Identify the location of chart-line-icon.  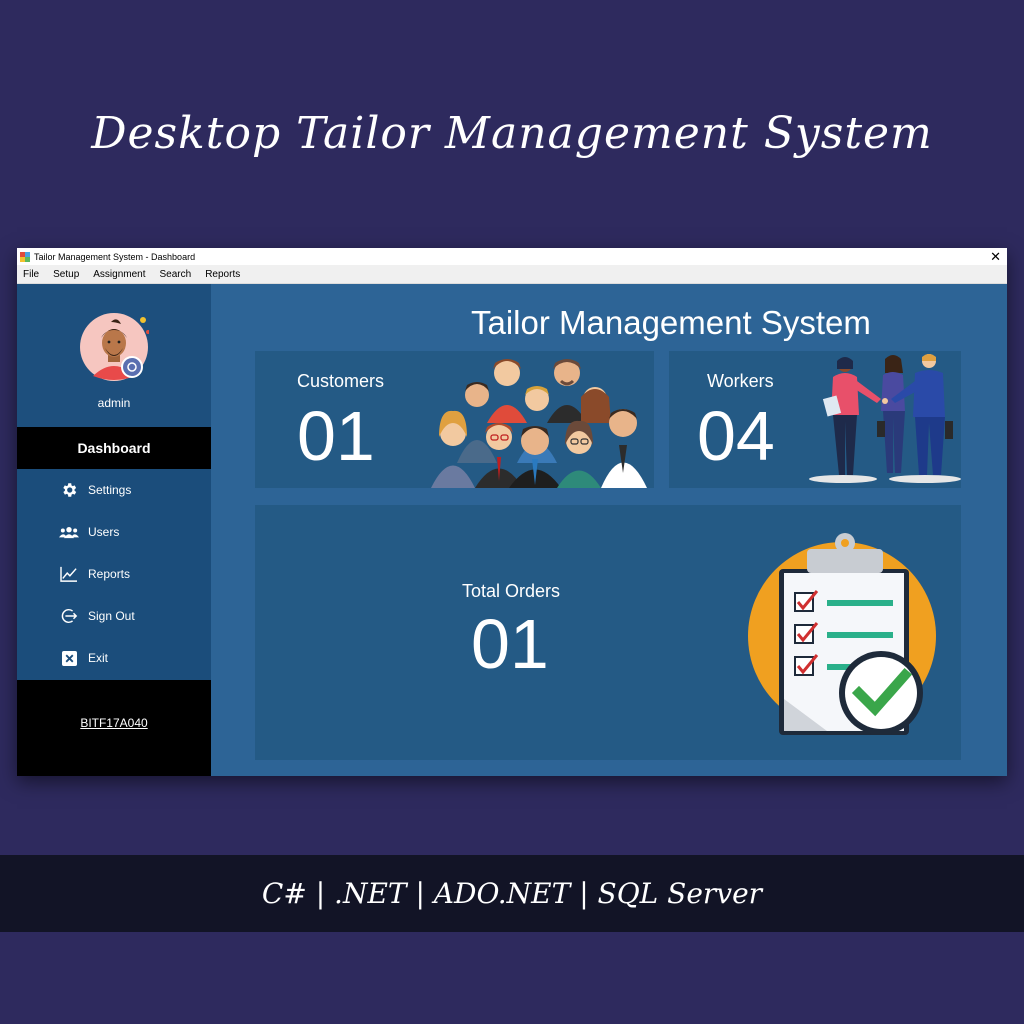
(69, 574).